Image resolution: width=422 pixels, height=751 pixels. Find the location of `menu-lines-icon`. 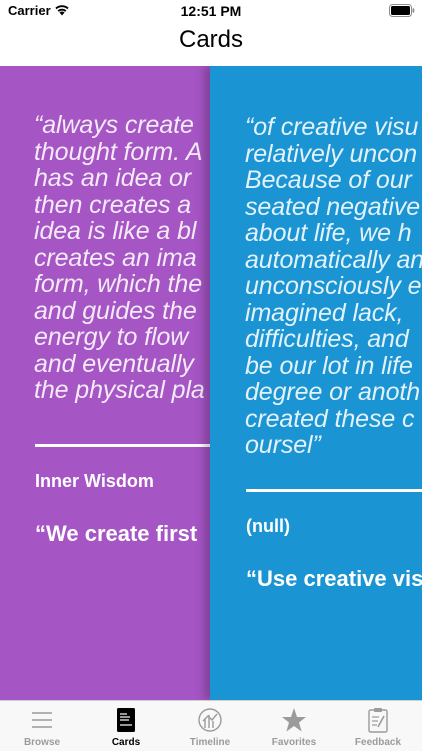

menu-lines-icon is located at coordinates (42, 720).